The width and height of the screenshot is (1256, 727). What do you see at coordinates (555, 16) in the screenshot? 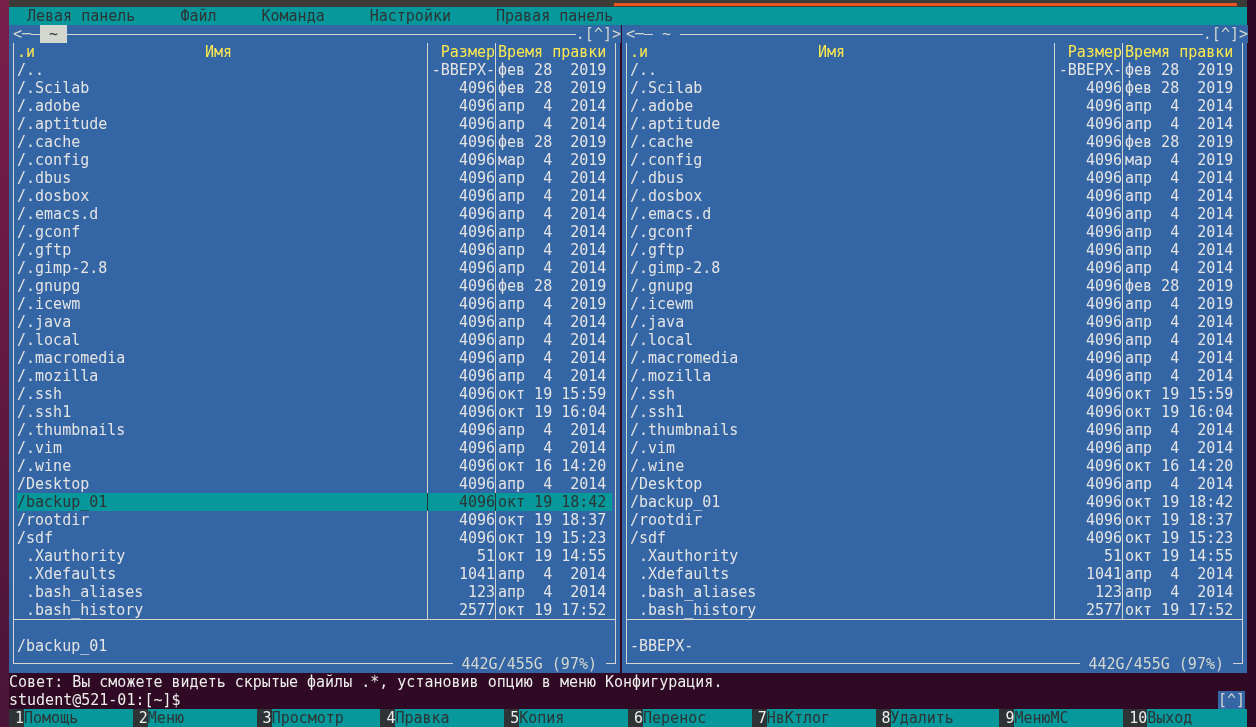
I see `menu-item: Правая панель` at bounding box center [555, 16].